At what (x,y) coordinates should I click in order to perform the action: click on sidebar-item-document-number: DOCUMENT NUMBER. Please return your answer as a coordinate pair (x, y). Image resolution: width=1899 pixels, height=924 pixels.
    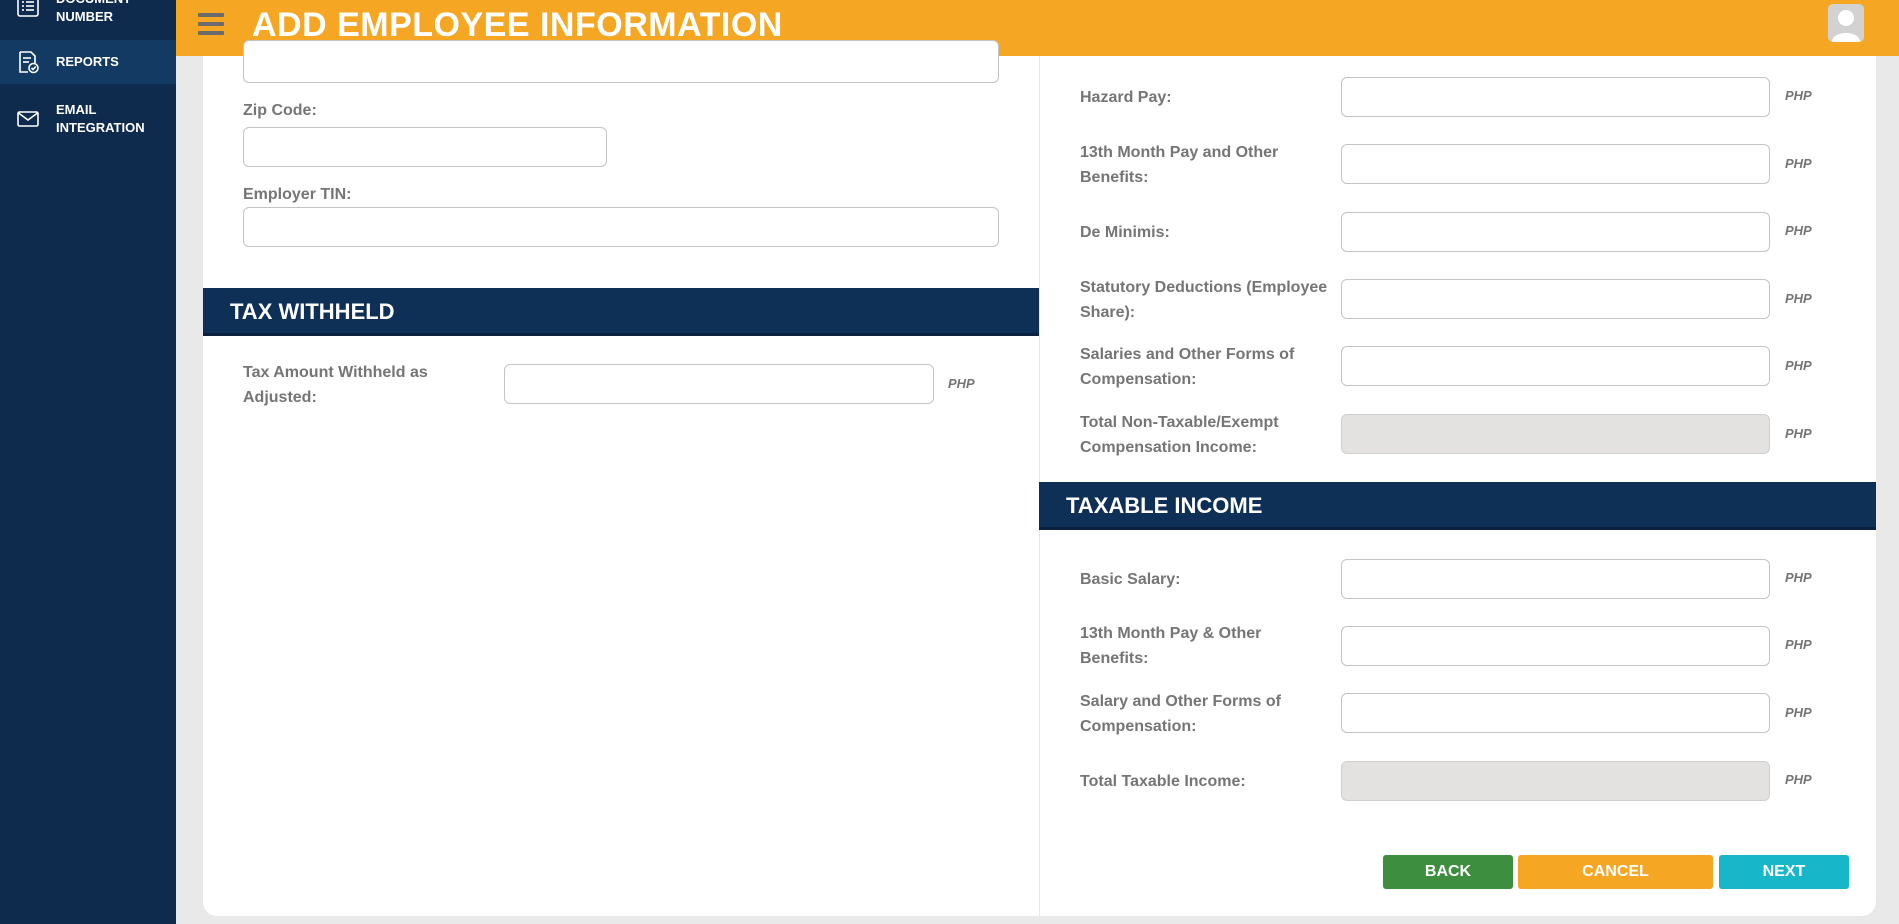
    Looking at the image, I should click on (88, 16).